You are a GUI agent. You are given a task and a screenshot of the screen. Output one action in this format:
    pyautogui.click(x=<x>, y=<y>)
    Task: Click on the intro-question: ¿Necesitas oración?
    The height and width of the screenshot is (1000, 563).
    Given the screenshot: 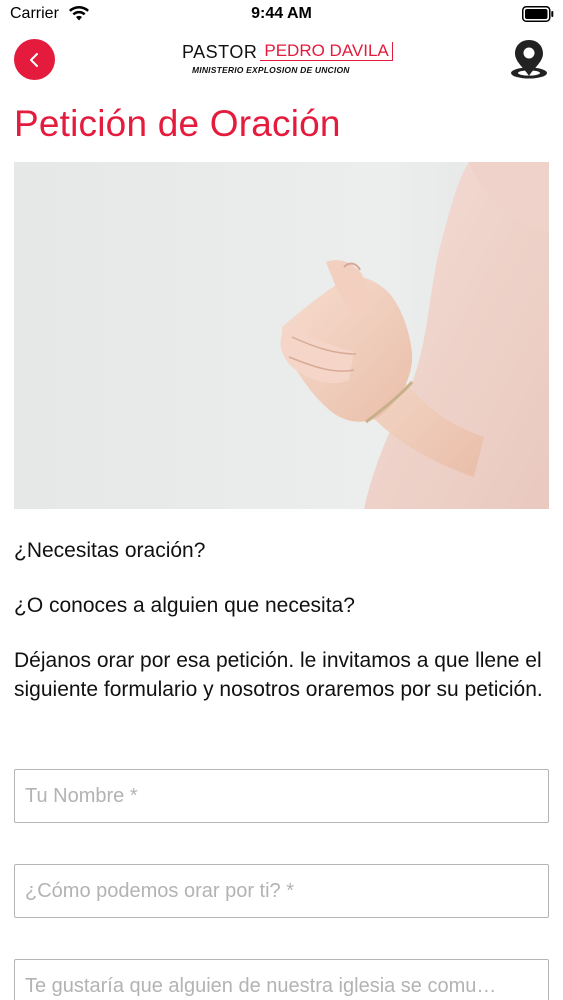 What is the action you would take?
    pyautogui.click(x=110, y=550)
    